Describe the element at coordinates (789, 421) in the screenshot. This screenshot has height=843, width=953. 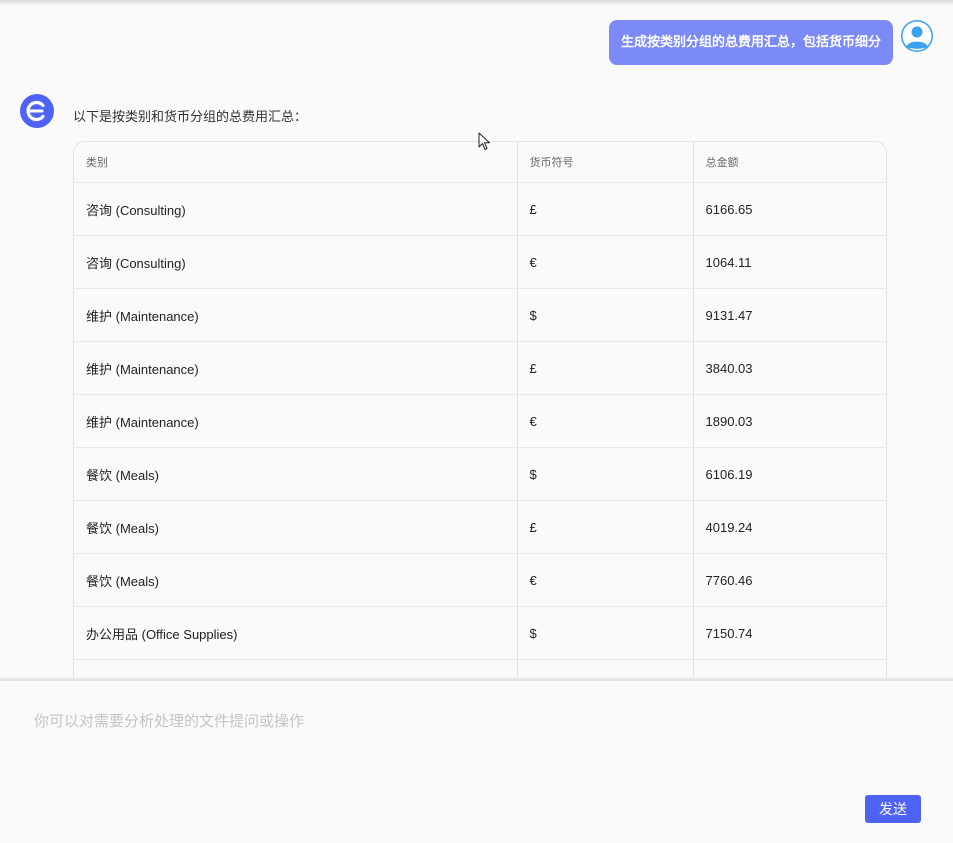
I see `cell-total: 1890.03` at that location.